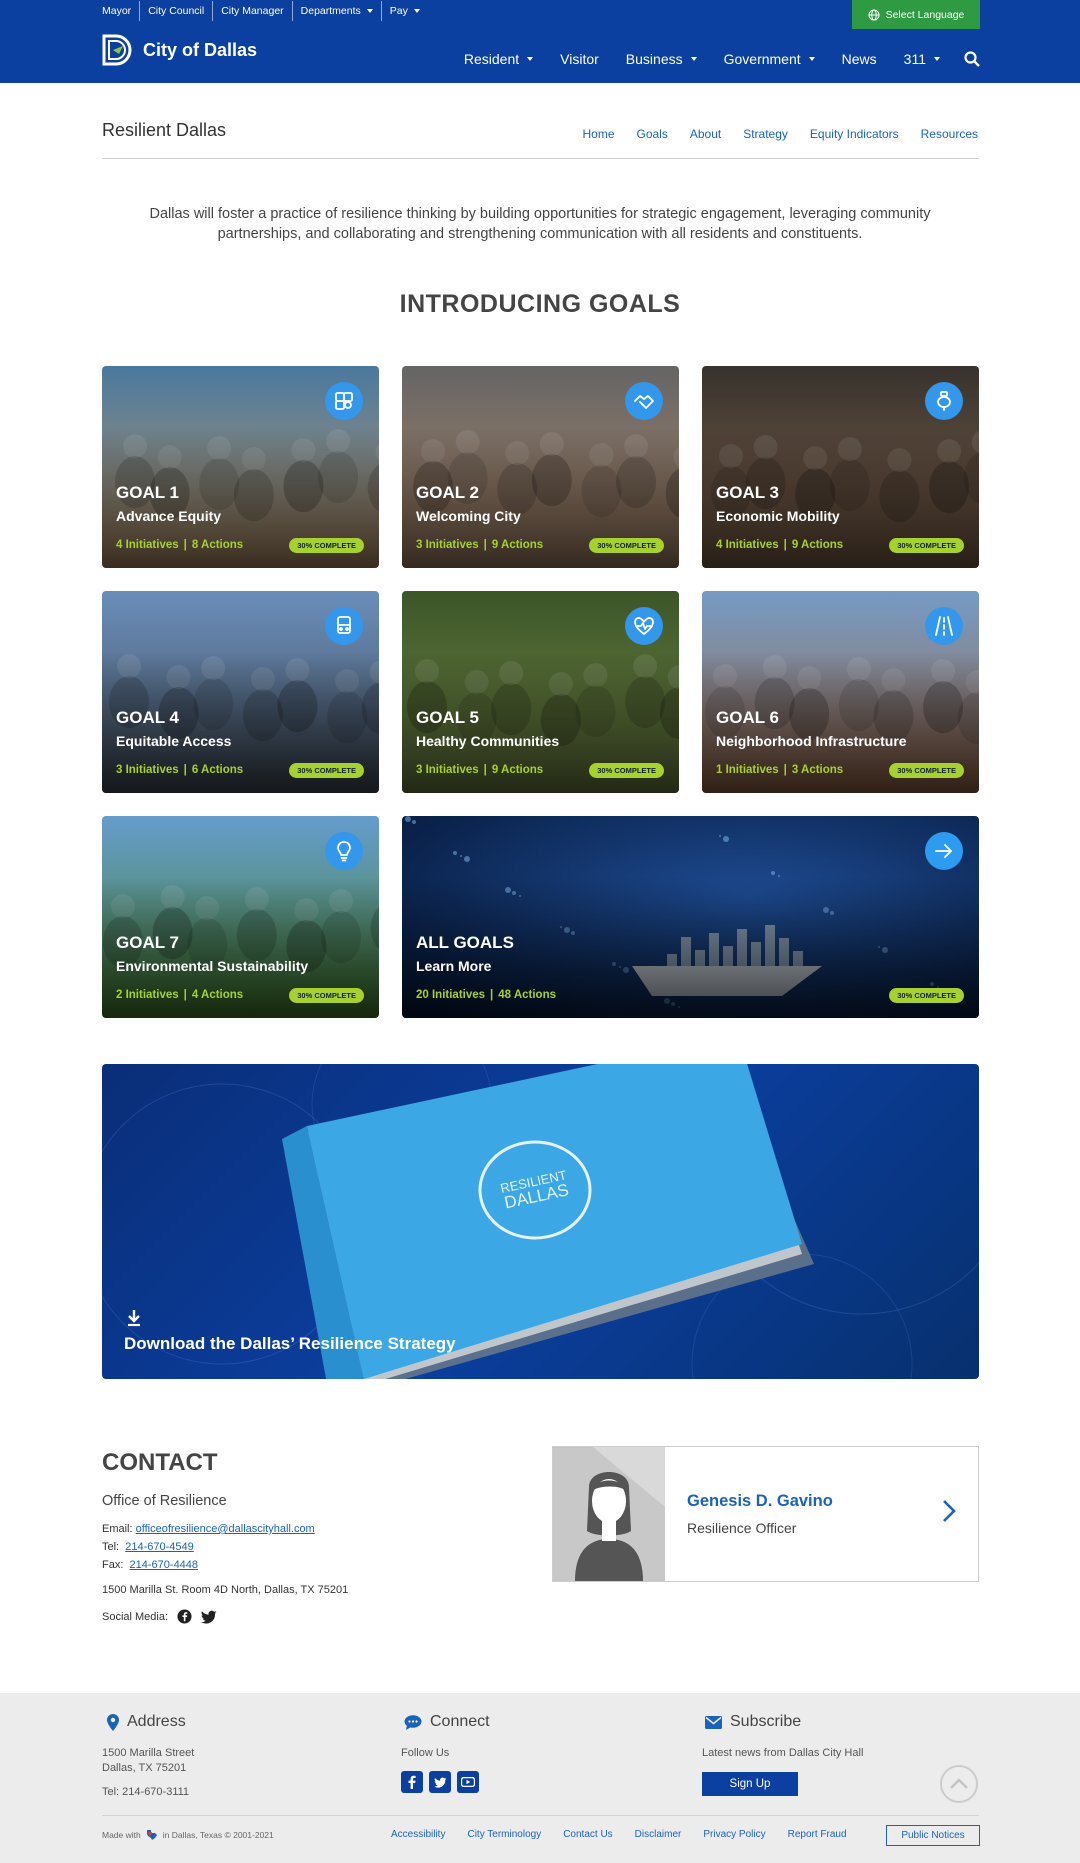 Image resolution: width=1080 pixels, height=1863 pixels. Describe the element at coordinates (779, 770) in the screenshot. I see `card-goal-stats: 1 Initiatives | 3 Actions` at that location.